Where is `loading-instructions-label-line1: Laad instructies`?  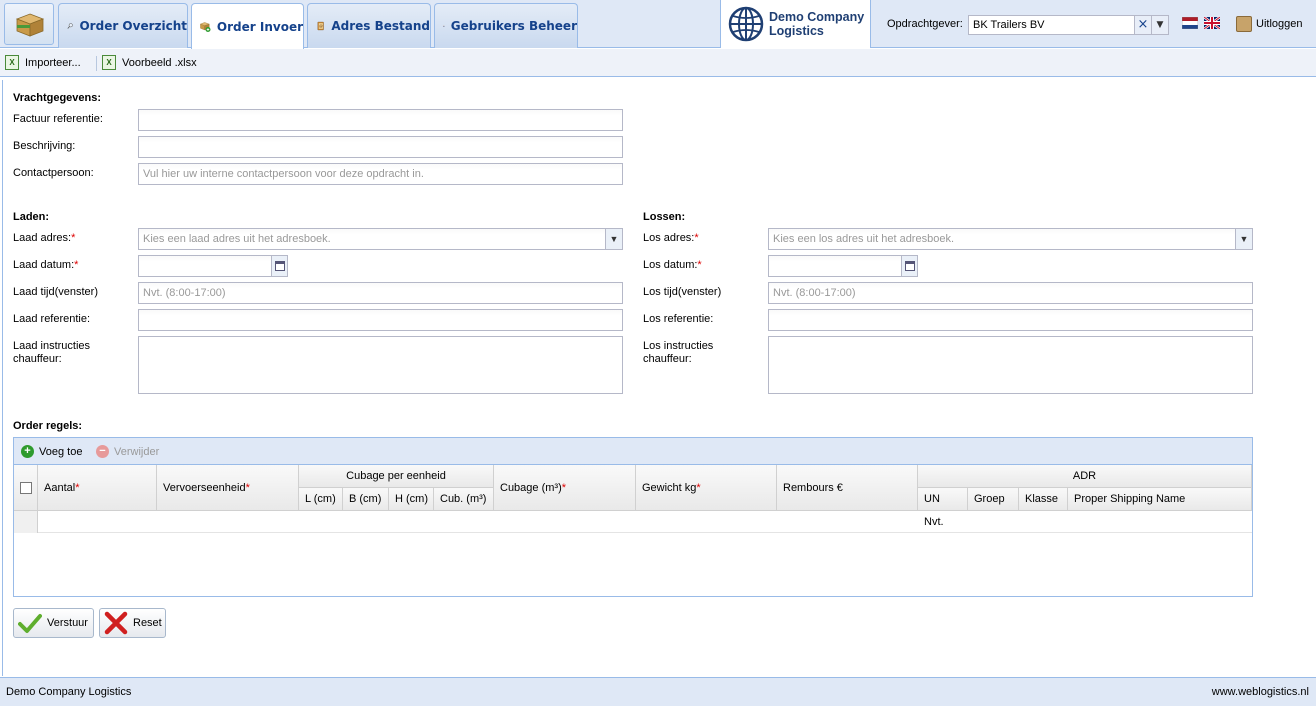
loading-instructions-label-line1: Laad instructies is located at coordinates (52, 346).